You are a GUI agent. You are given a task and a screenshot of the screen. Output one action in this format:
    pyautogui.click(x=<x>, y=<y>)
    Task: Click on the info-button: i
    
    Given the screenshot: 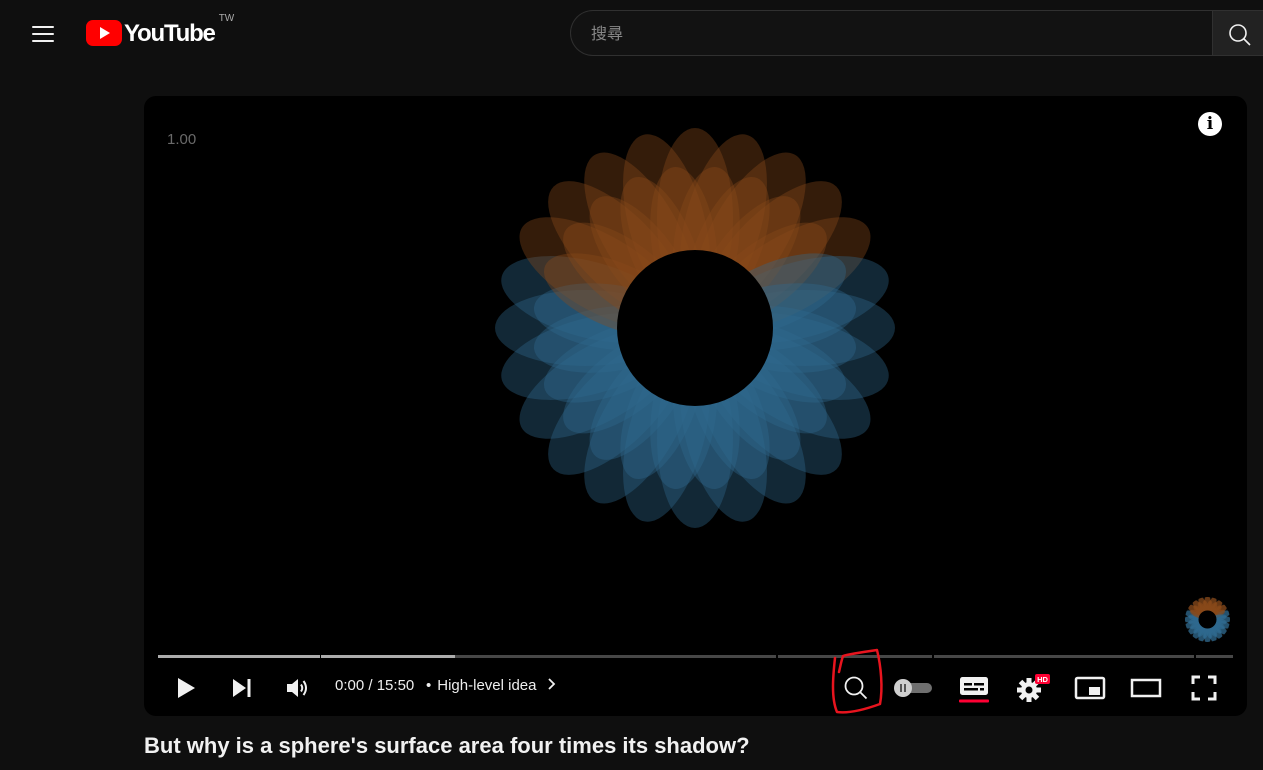 What is the action you would take?
    pyautogui.click(x=1210, y=124)
    